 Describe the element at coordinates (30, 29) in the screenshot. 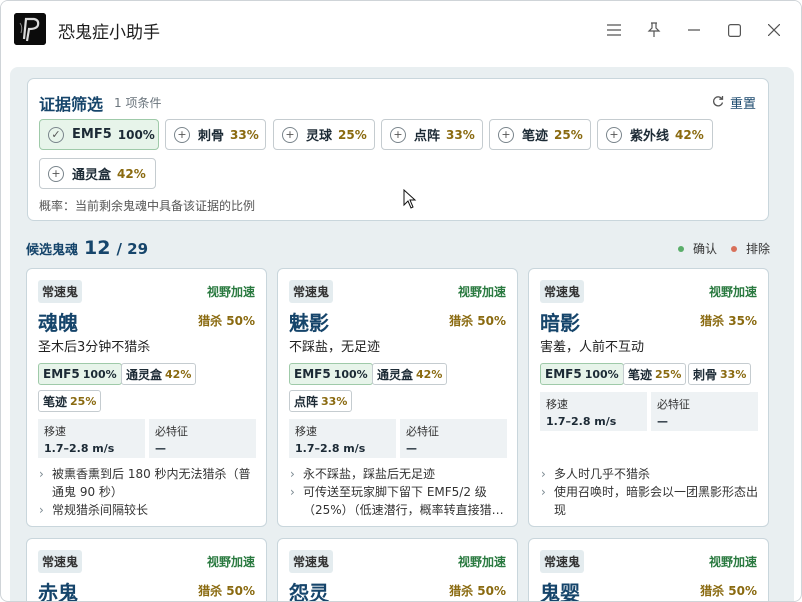

I see `app-logo-icon` at that location.